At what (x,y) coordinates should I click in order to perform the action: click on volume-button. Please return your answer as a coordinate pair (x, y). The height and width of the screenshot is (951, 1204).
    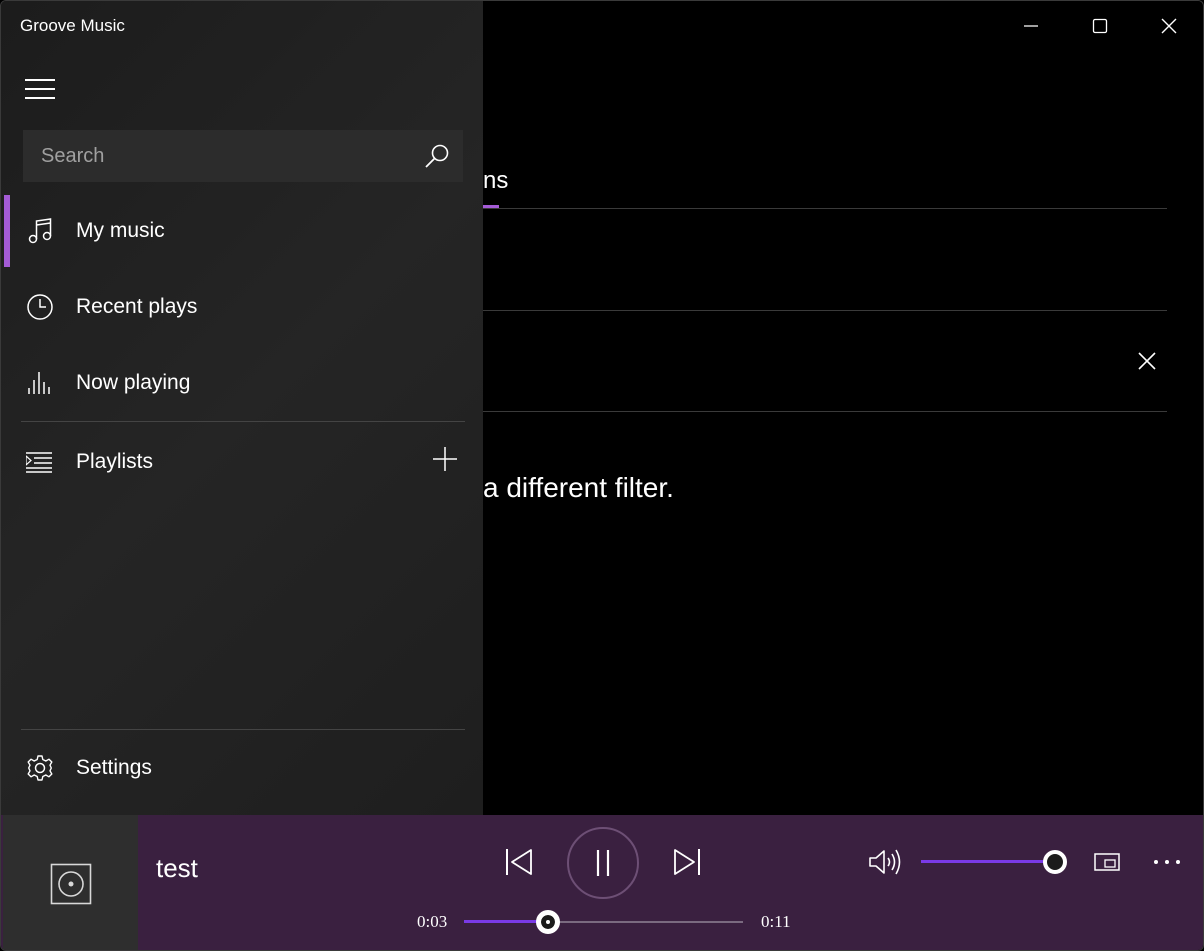
    Looking at the image, I should click on (885, 862).